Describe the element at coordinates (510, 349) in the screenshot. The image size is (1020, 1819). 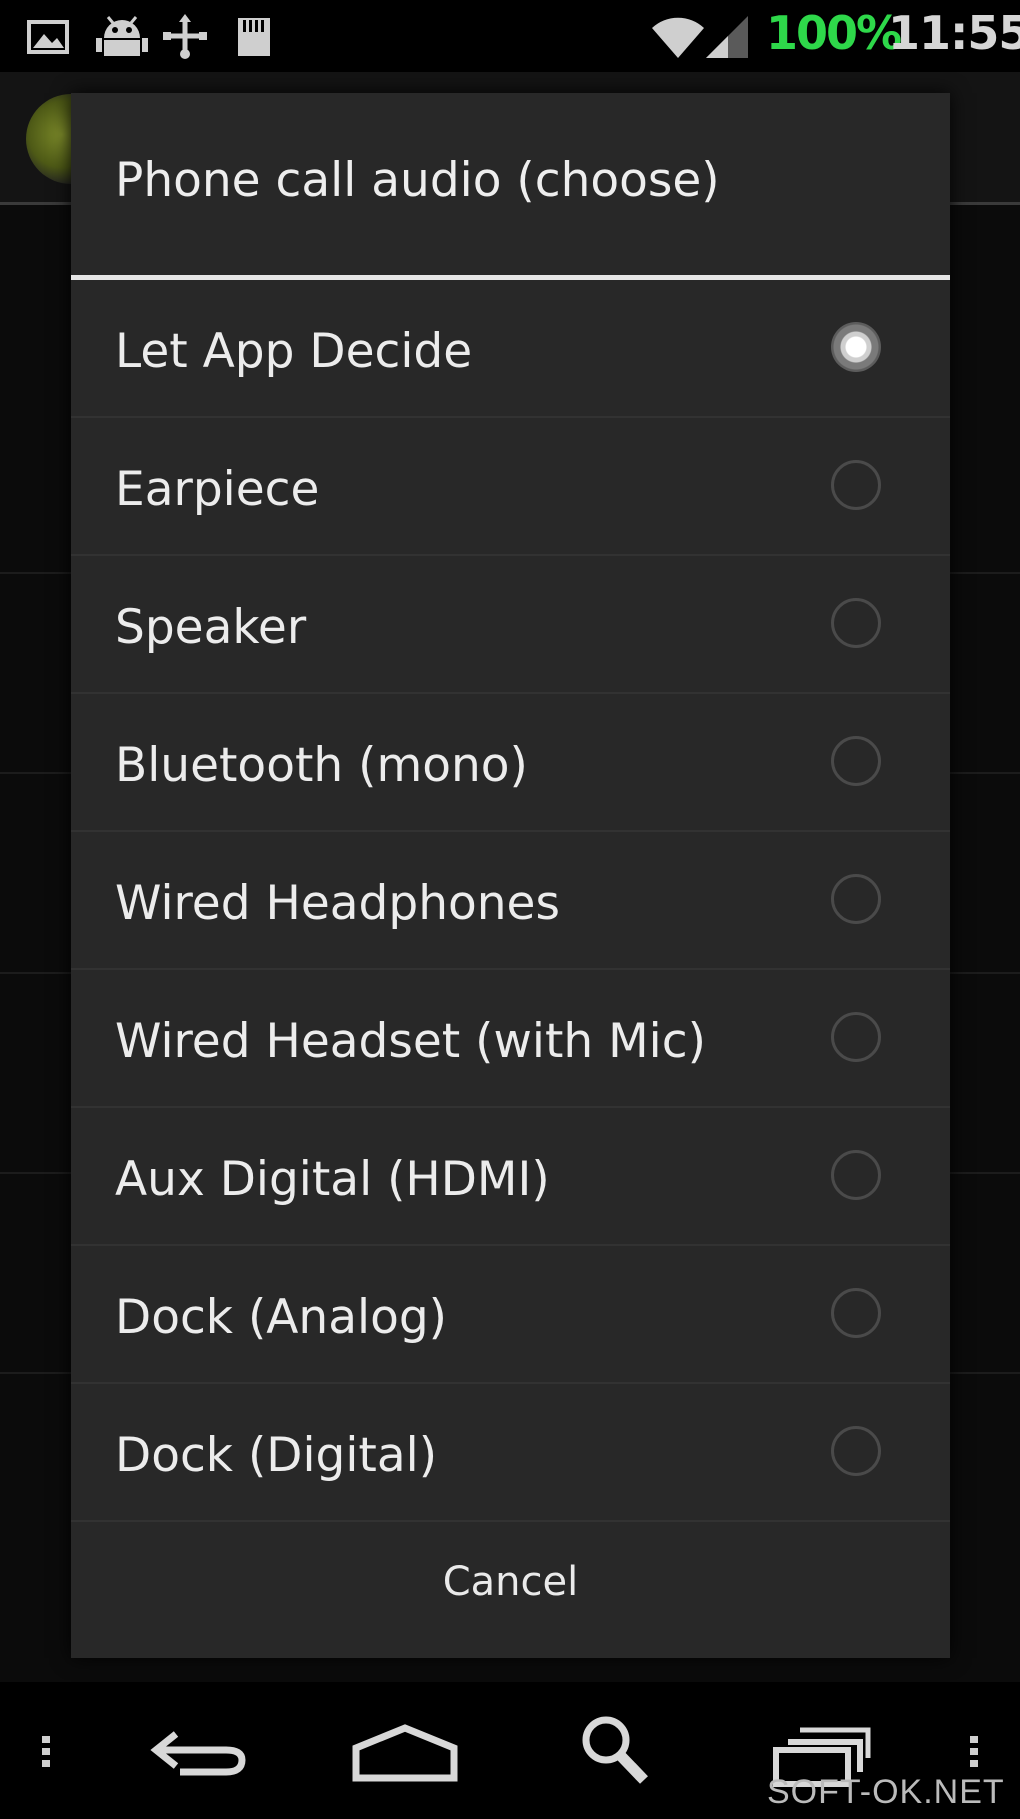
I see `option-row: Let App Decide` at that location.